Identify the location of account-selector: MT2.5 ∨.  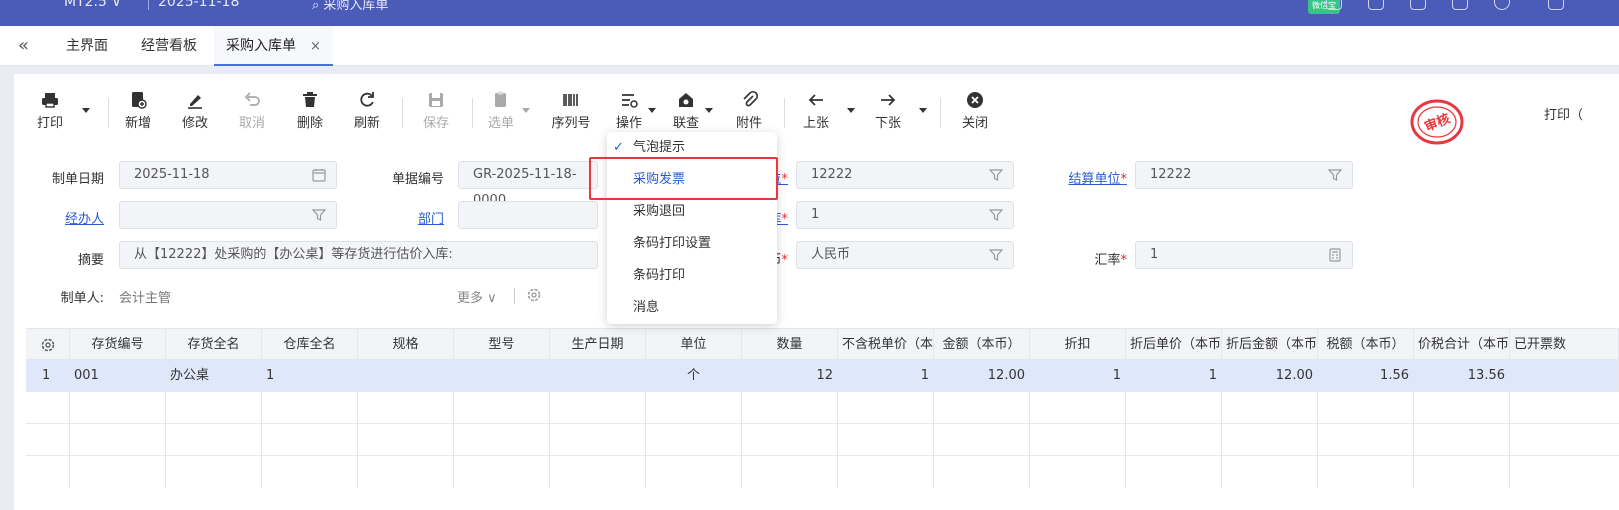
(93, 5).